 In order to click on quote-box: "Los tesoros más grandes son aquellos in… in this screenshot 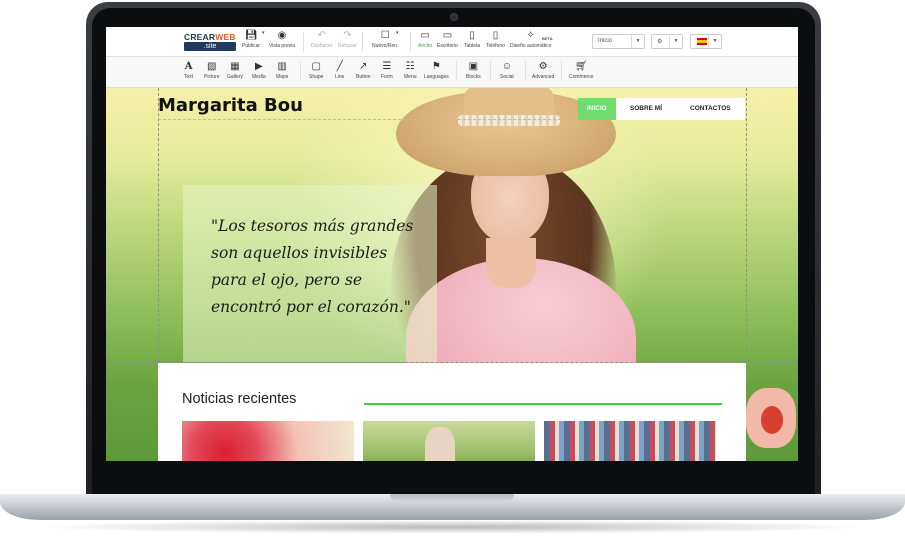, I will do `click(310, 273)`.